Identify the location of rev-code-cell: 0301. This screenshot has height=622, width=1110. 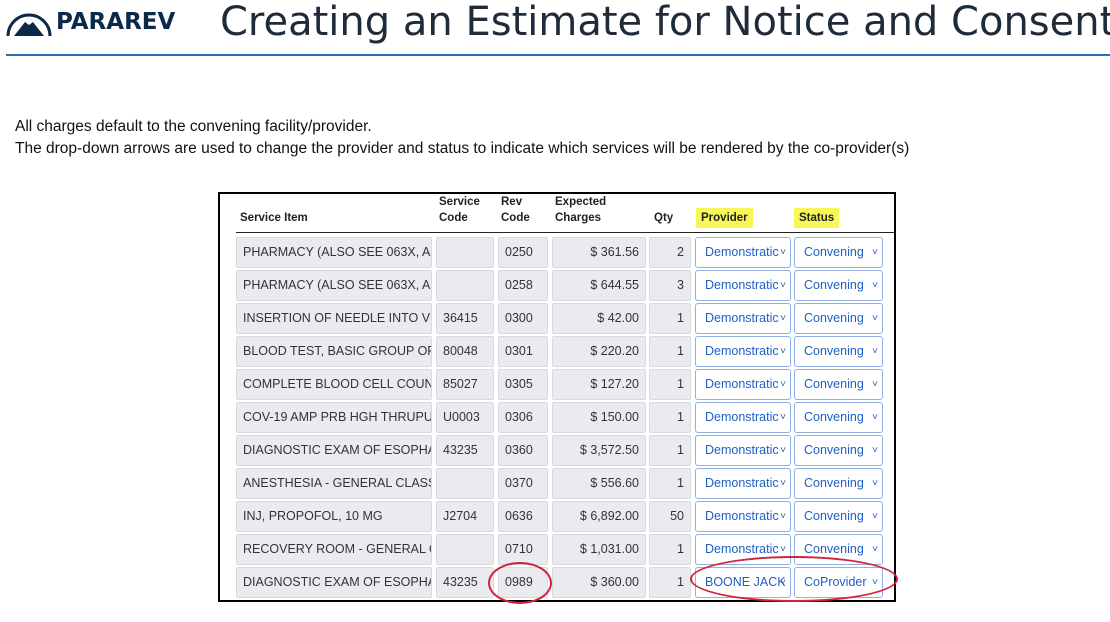
(523, 351).